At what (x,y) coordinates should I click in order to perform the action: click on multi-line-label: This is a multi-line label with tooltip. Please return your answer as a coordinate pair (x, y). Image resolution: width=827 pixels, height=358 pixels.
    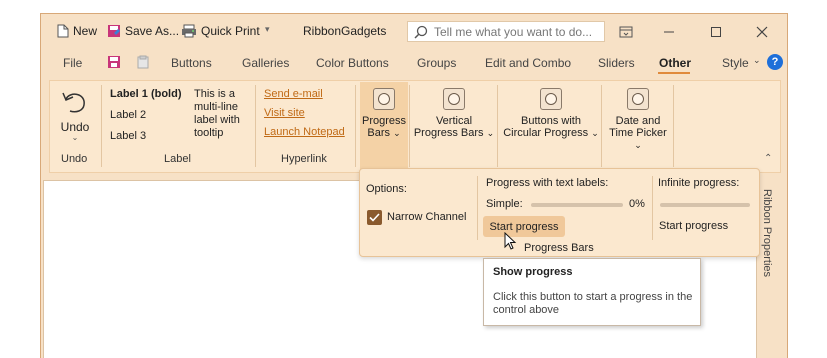
    Looking at the image, I should click on (217, 114).